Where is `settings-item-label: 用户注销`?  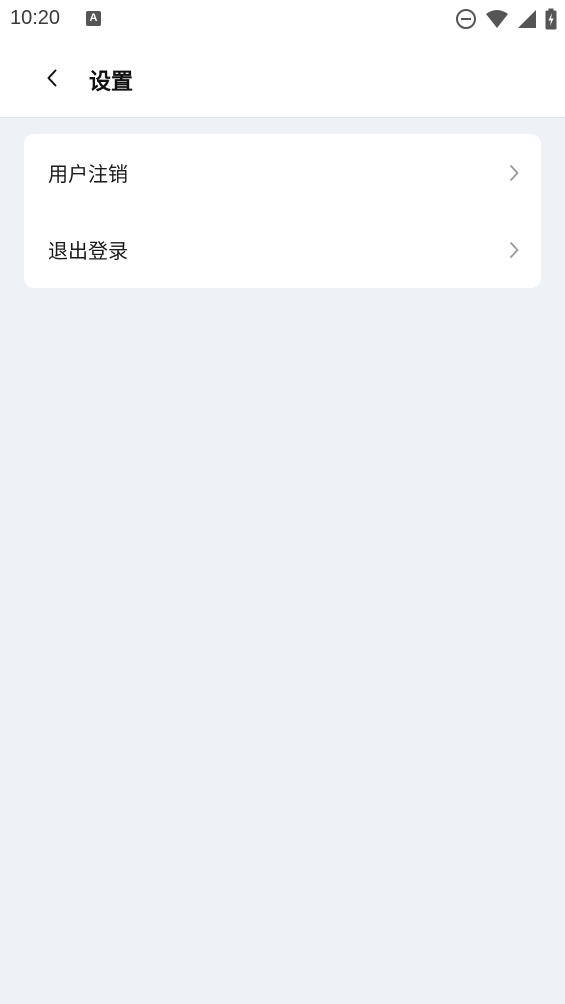 settings-item-label: 用户注销 is located at coordinates (88, 174).